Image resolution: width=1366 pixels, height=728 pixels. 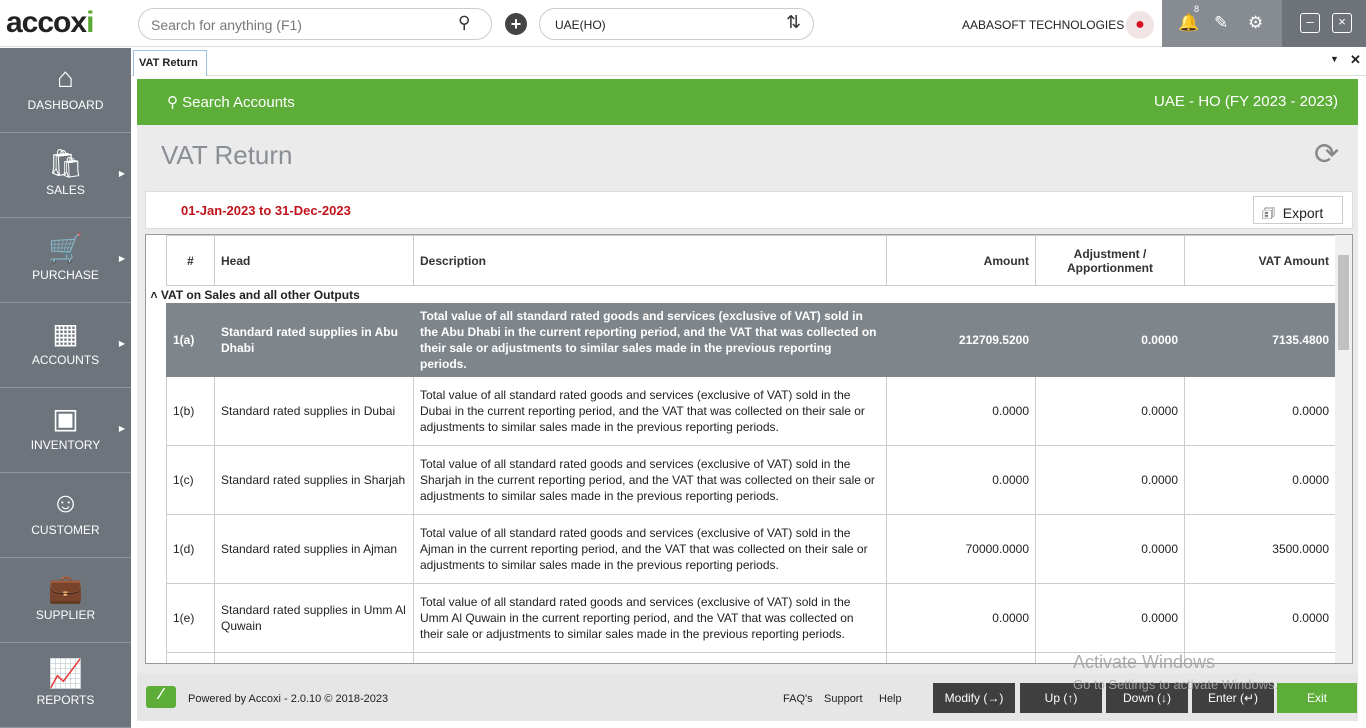 What do you see at coordinates (961, 260) in the screenshot?
I see `col-amount: Amount` at bounding box center [961, 260].